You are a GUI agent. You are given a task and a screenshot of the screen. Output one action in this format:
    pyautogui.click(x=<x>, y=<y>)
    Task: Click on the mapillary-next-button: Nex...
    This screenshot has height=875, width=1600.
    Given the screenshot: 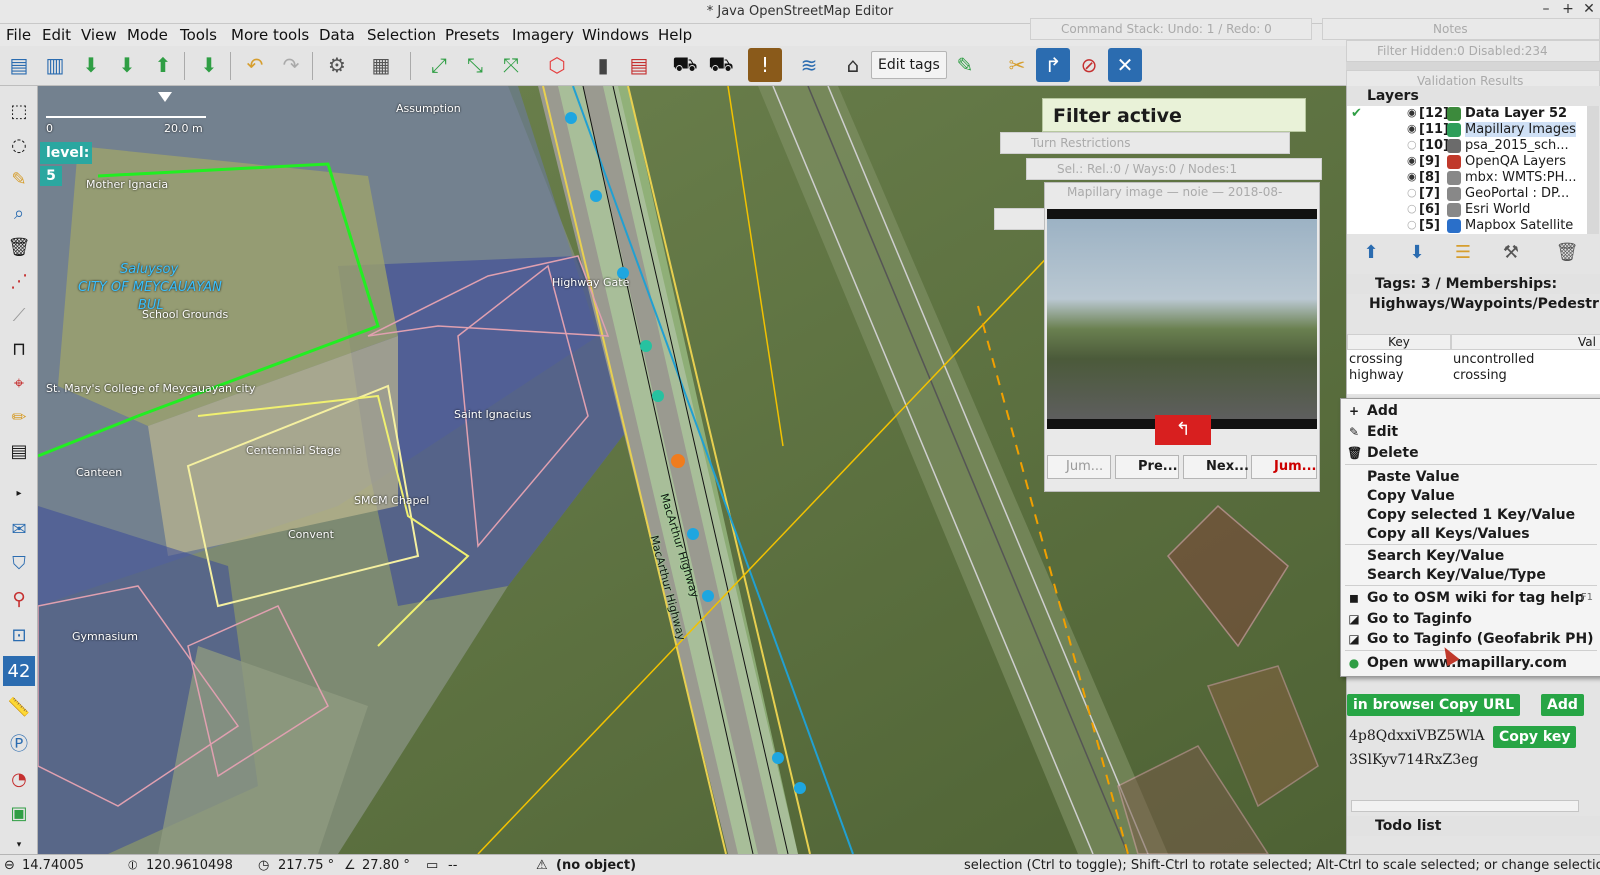 What is the action you would take?
    pyautogui.click(x=1216, y=467)
    